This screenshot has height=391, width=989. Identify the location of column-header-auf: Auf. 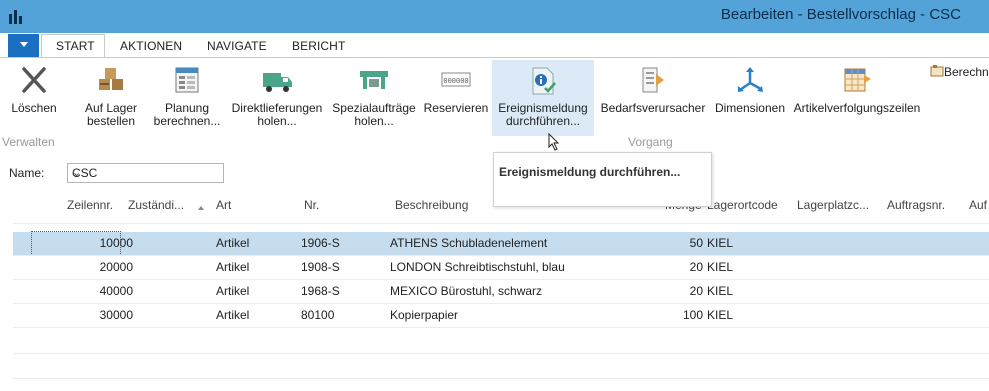
(978, 205).